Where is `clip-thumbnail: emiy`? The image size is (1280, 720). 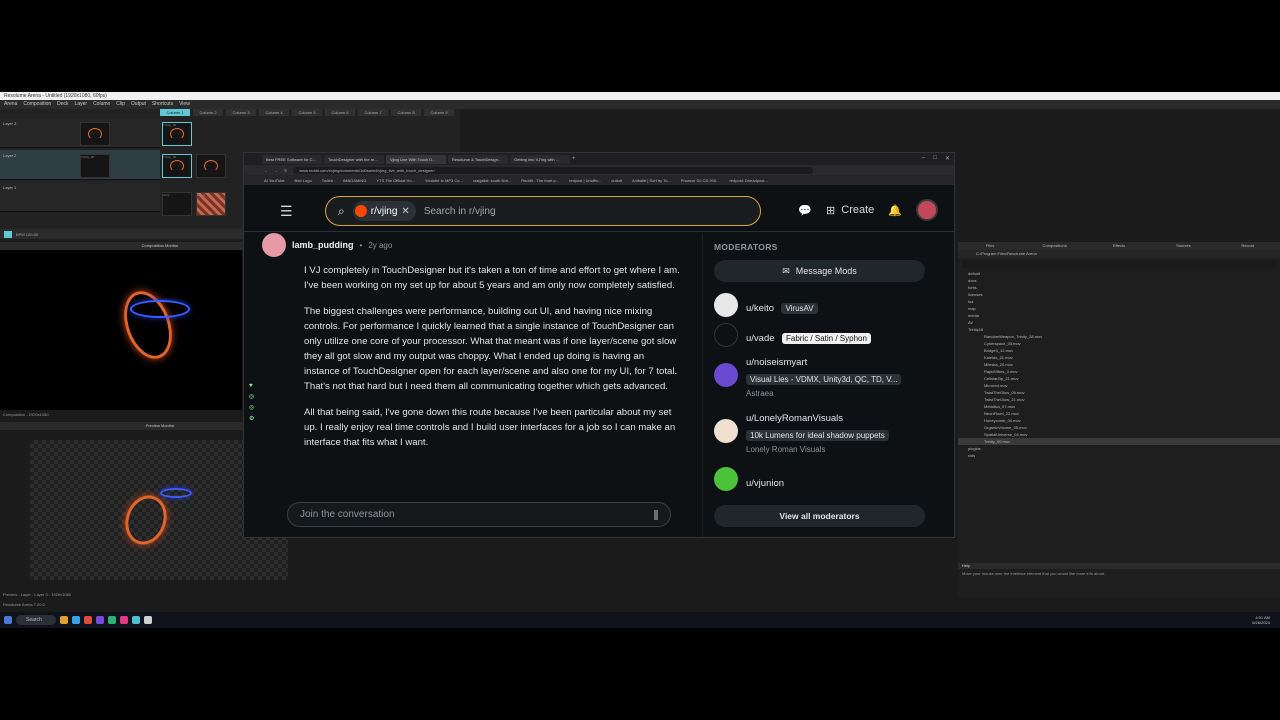 clip-thumbnail: emiy is located at coordinates (177, 204).